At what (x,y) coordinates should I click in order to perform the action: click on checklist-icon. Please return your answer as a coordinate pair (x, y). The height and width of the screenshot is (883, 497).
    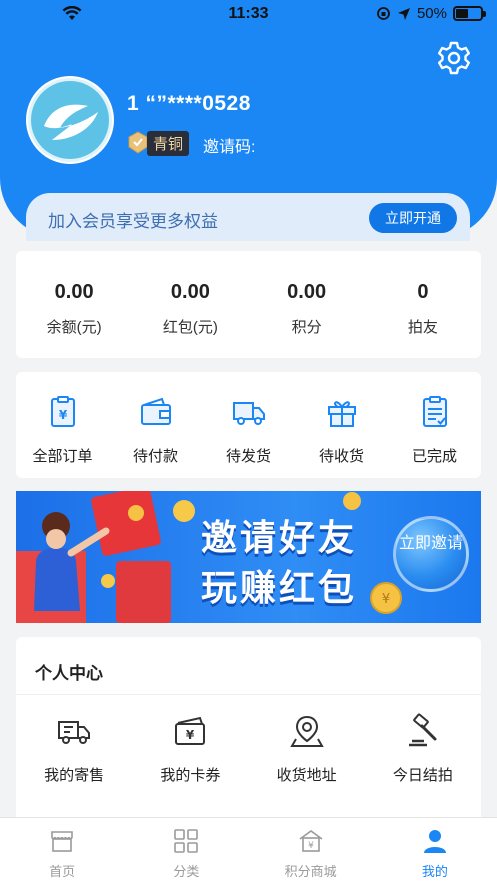
    Looking at the image, I should click on (434, 411).